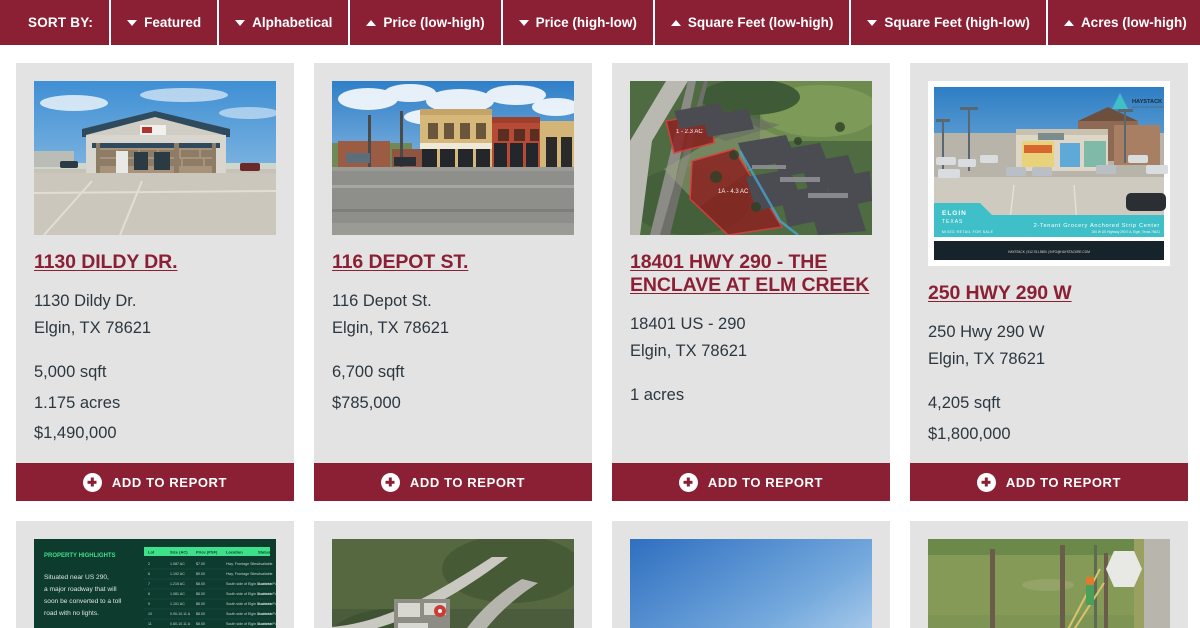 The height and width of the screenshot is (628, 1200). Describe the element at coordinates (83, 601) in the screenshot. I see `svg-text: soon be converted to a toll` at that location.